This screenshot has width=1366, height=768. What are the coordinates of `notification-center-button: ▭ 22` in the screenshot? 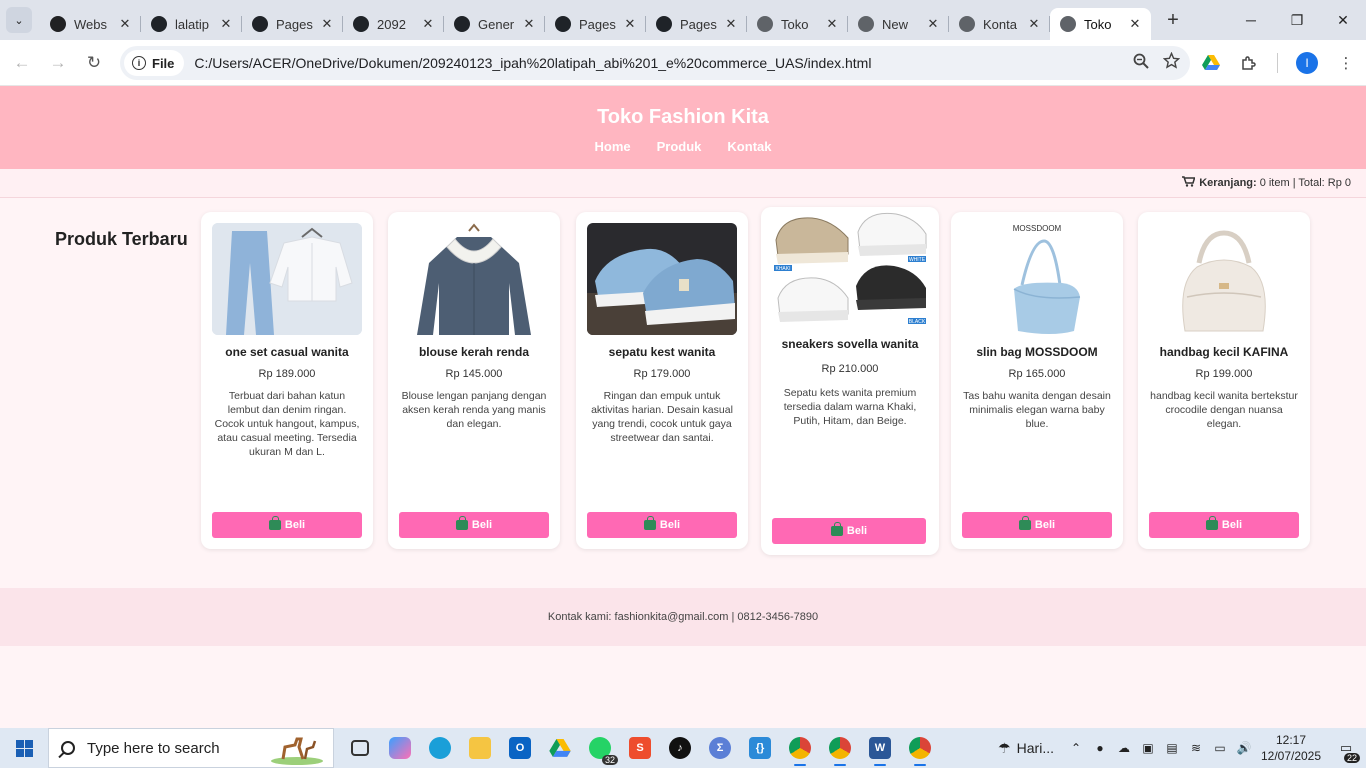 It's located at (1346, 748).